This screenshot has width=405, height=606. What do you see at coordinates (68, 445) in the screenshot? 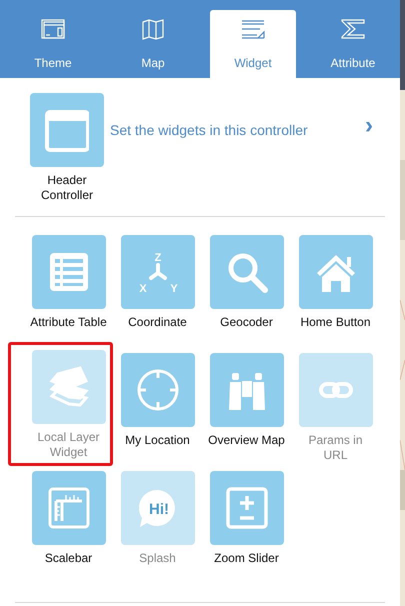
I see `widget-name: Local Layer Widget` at bounding box center [68, 445].